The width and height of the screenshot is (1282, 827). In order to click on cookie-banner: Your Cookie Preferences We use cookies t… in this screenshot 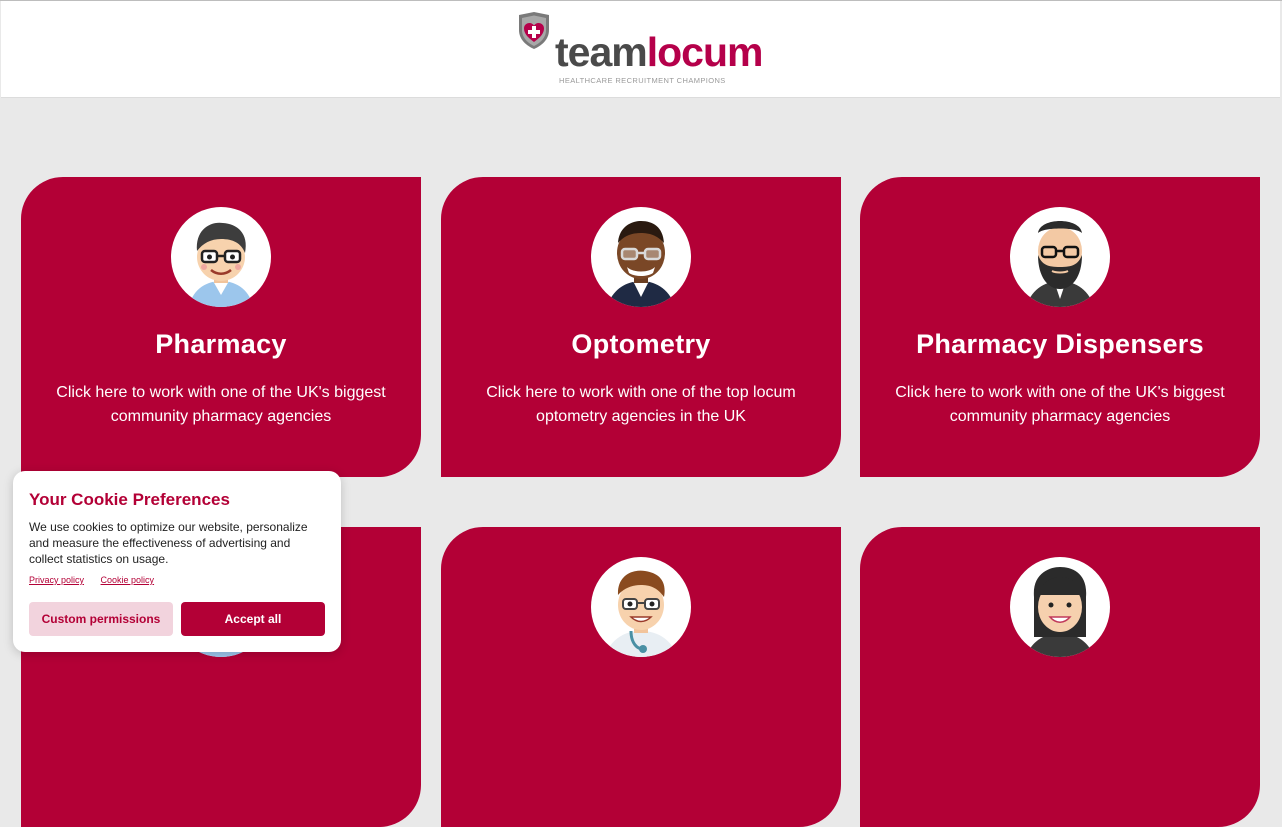, I will do `click(177, 561)`.